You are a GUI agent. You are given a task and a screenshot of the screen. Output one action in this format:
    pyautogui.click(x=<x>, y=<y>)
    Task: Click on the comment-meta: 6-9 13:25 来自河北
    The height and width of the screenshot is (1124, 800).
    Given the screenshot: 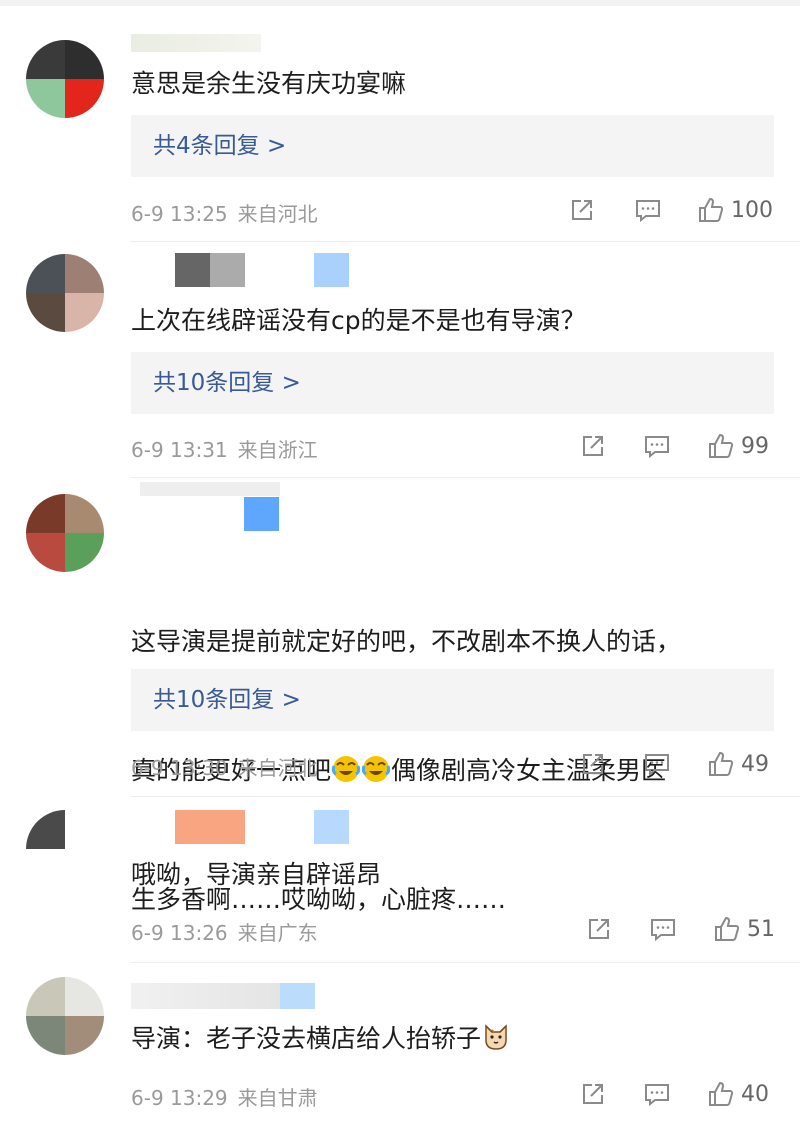 What is the action you would take?
    pyautogui.click(x=229, y=212)
    